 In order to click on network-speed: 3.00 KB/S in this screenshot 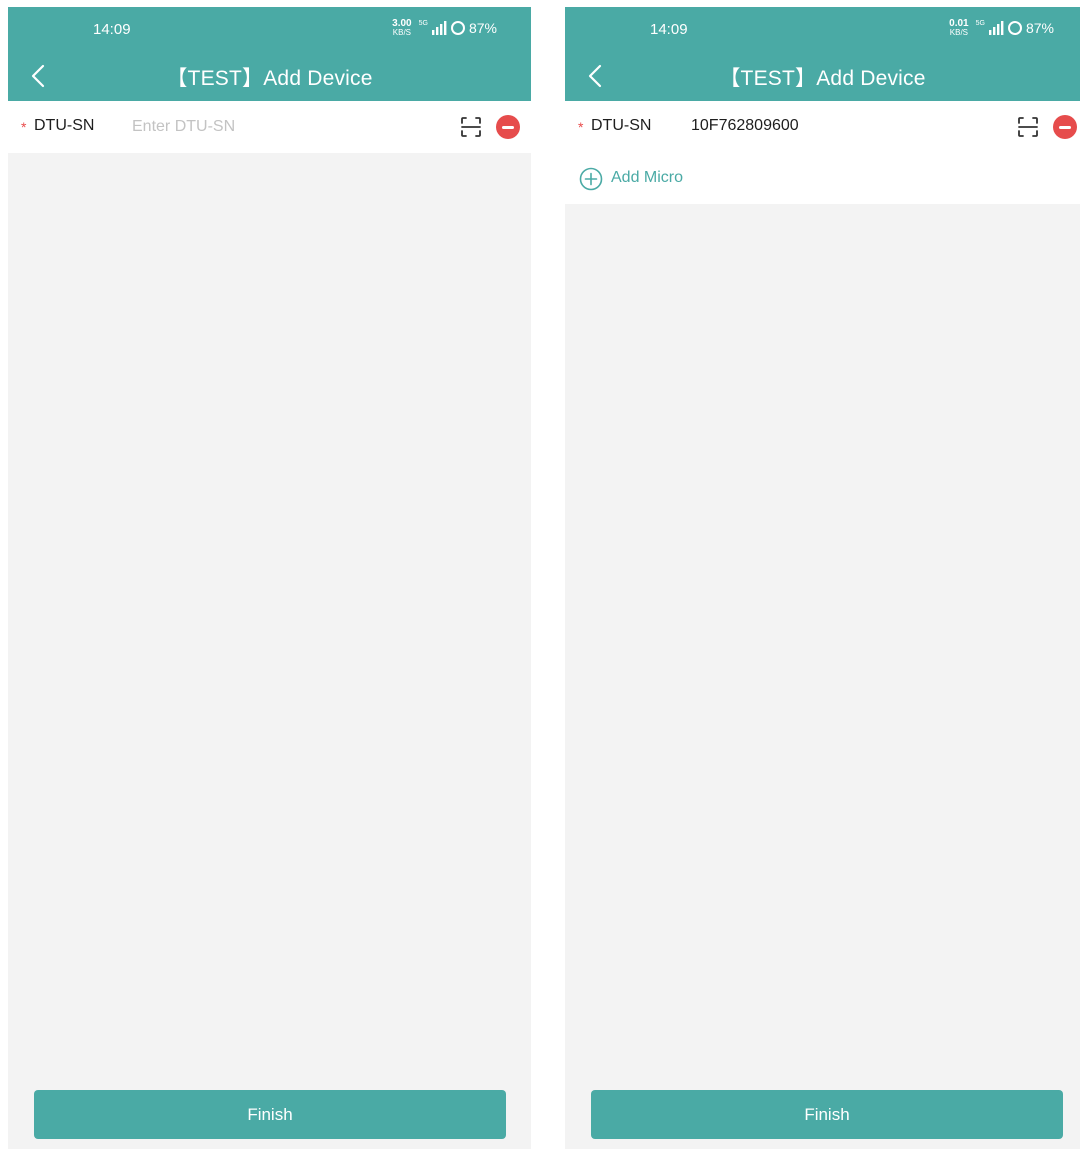, I will do `click(401, 28)`.